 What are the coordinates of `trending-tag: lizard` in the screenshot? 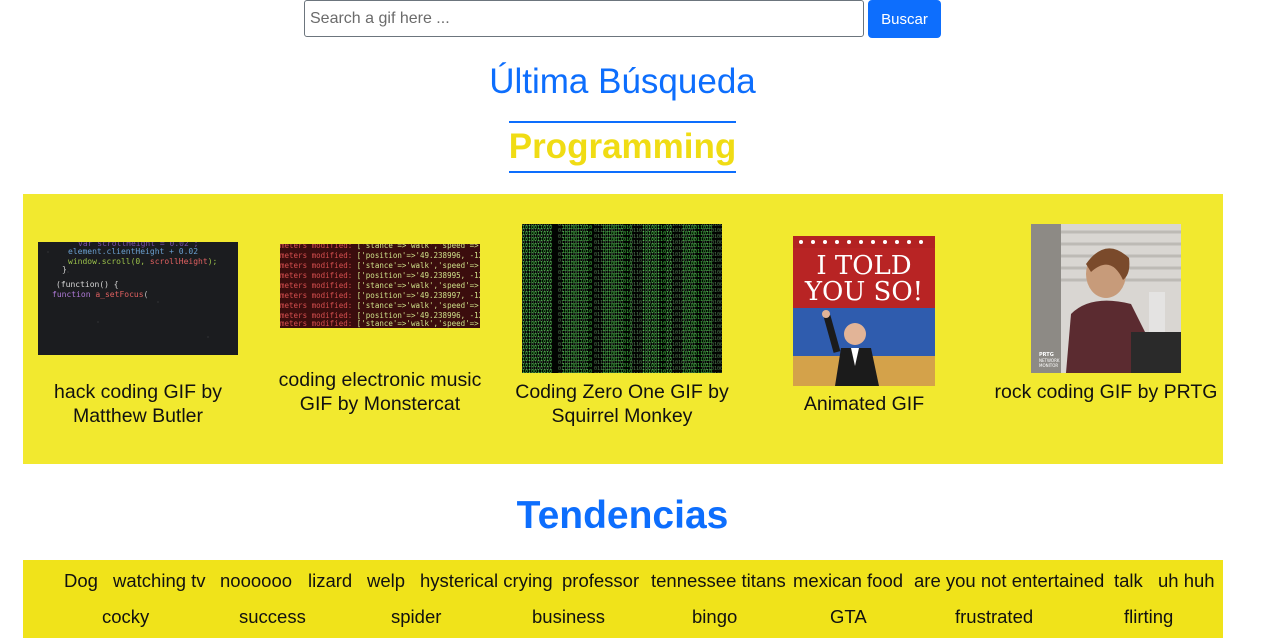 It's located at (330, 581).